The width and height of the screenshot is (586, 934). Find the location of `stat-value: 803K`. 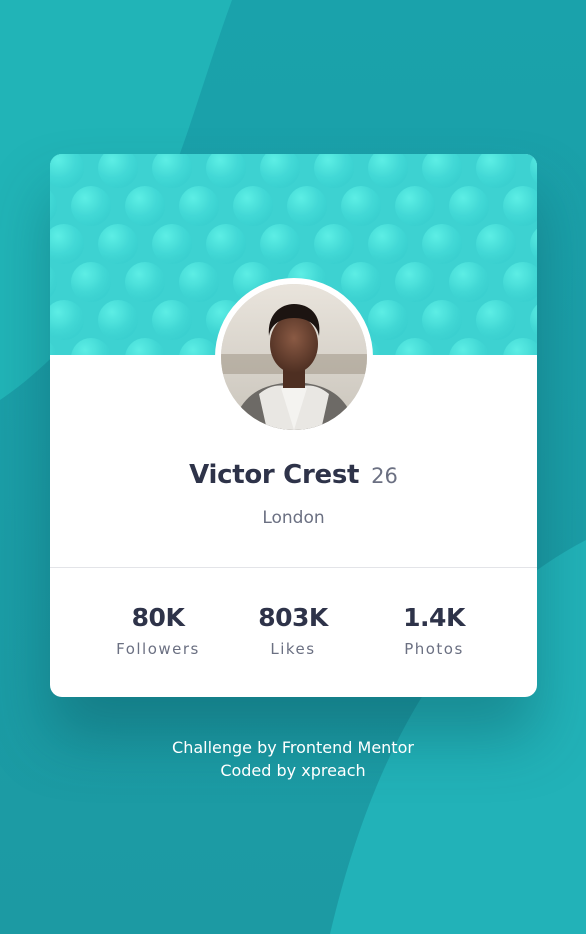

stat-value: 803K is located at coordinates (293, 617).